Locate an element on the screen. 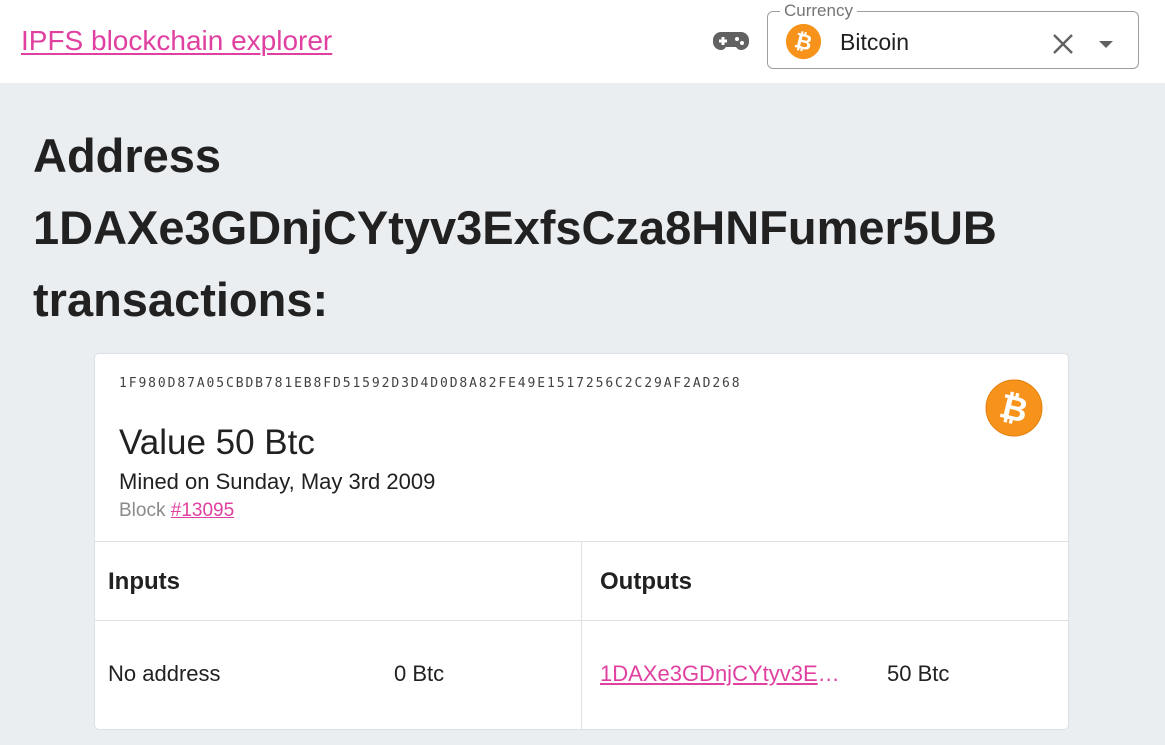 The image size is (1165, 745). block-label: Block is located at coordinates (142, 510).